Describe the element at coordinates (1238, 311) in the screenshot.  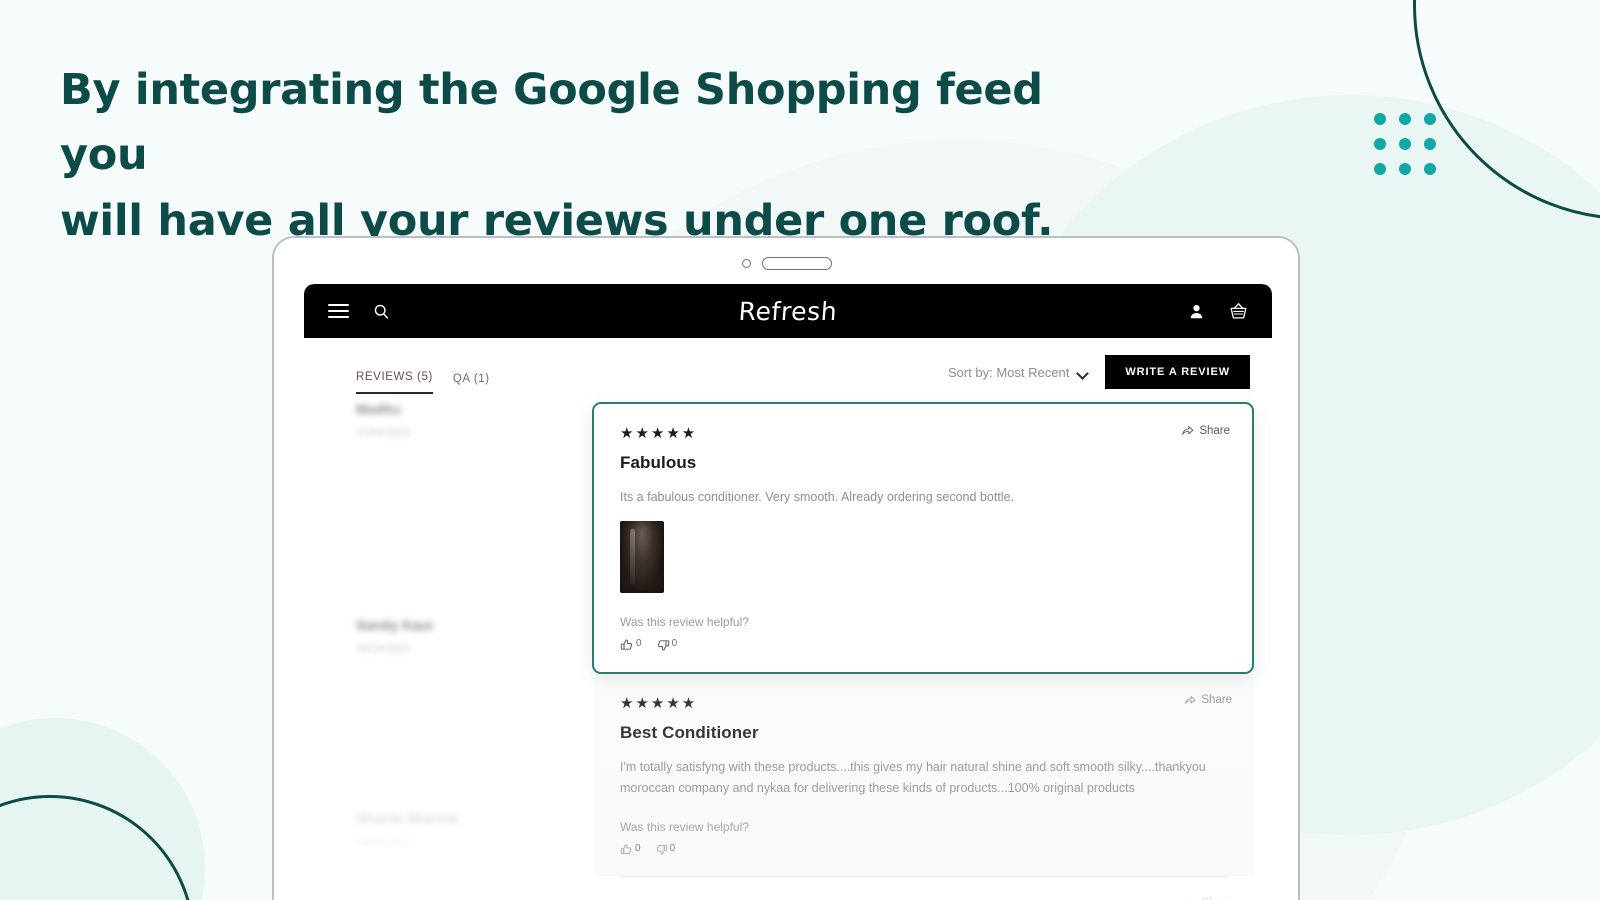
I see `basket-icon` at that location.